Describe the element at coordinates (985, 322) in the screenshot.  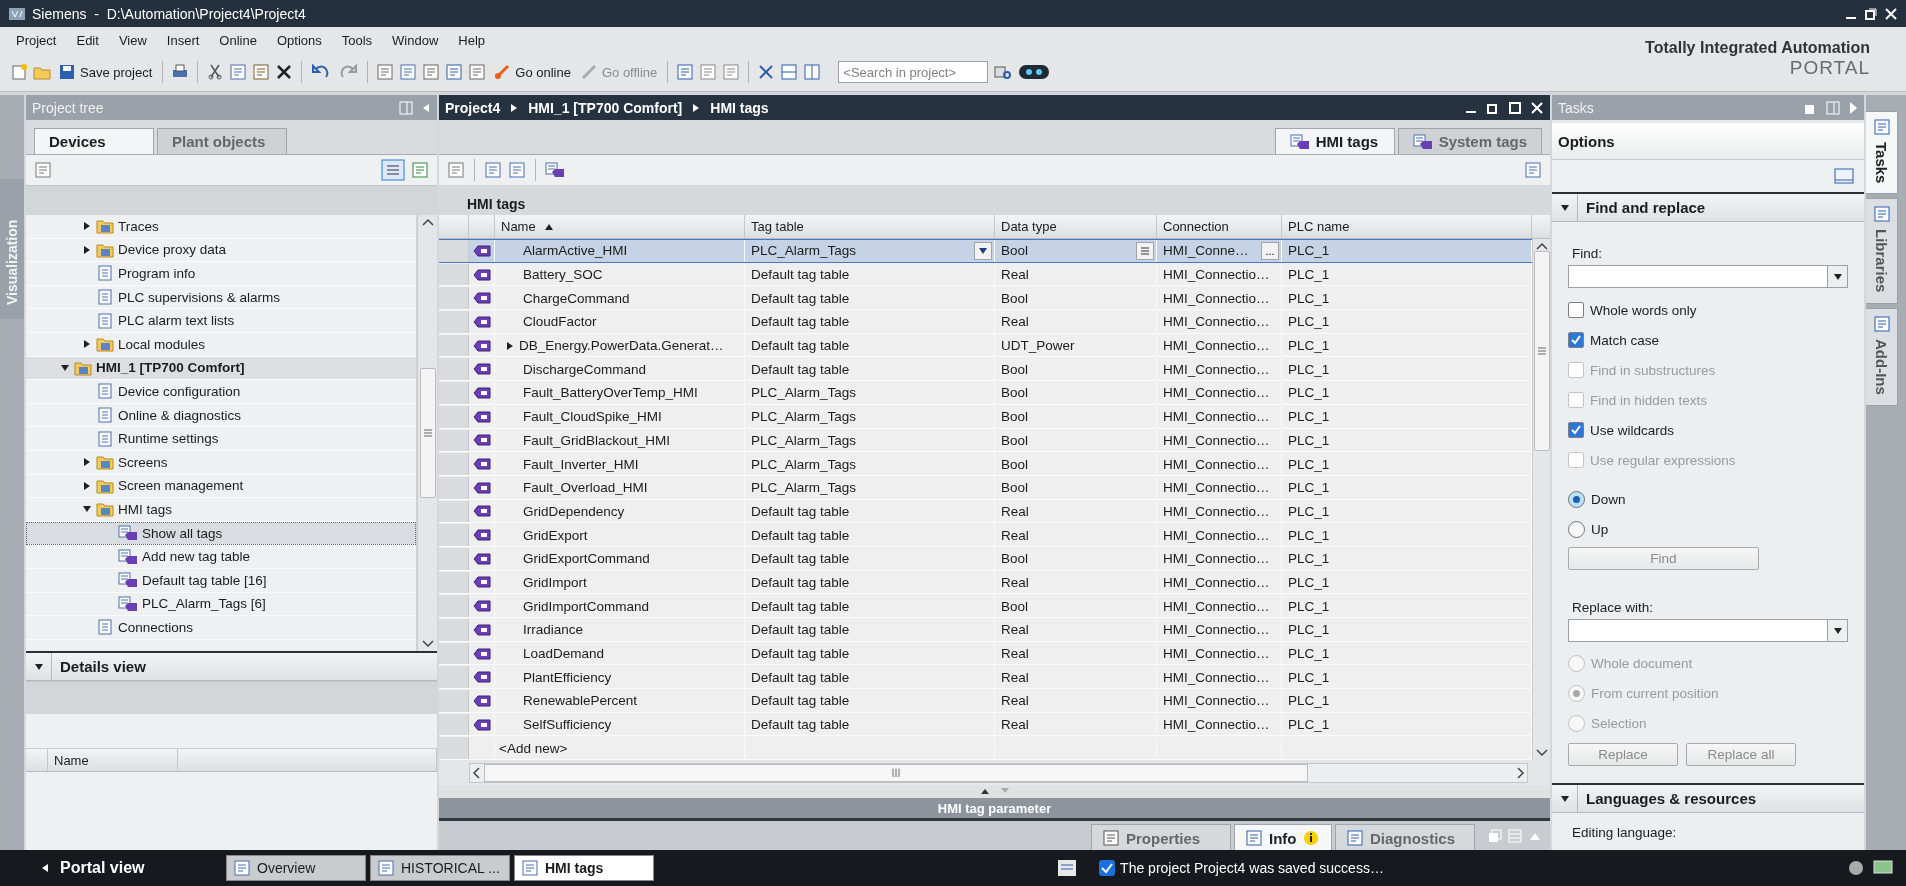
I see `table-row: CloudFactor Default tag table Real HMI_Connectio… PLC_1` at that location.